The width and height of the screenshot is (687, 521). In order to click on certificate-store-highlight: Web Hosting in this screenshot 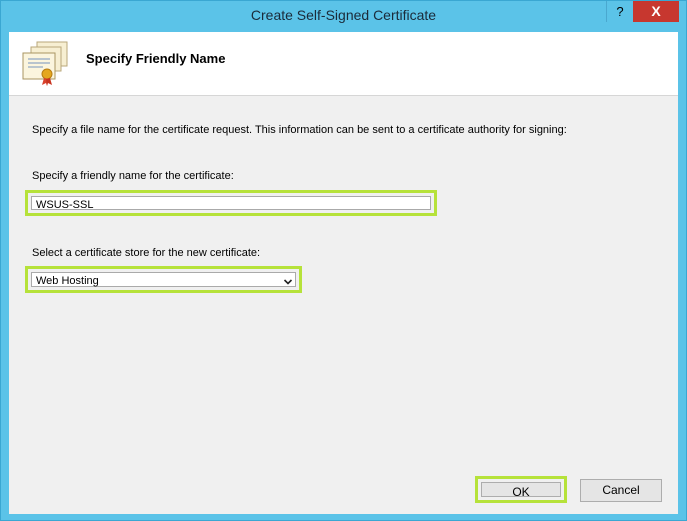, I will do `click(163, 279)`.